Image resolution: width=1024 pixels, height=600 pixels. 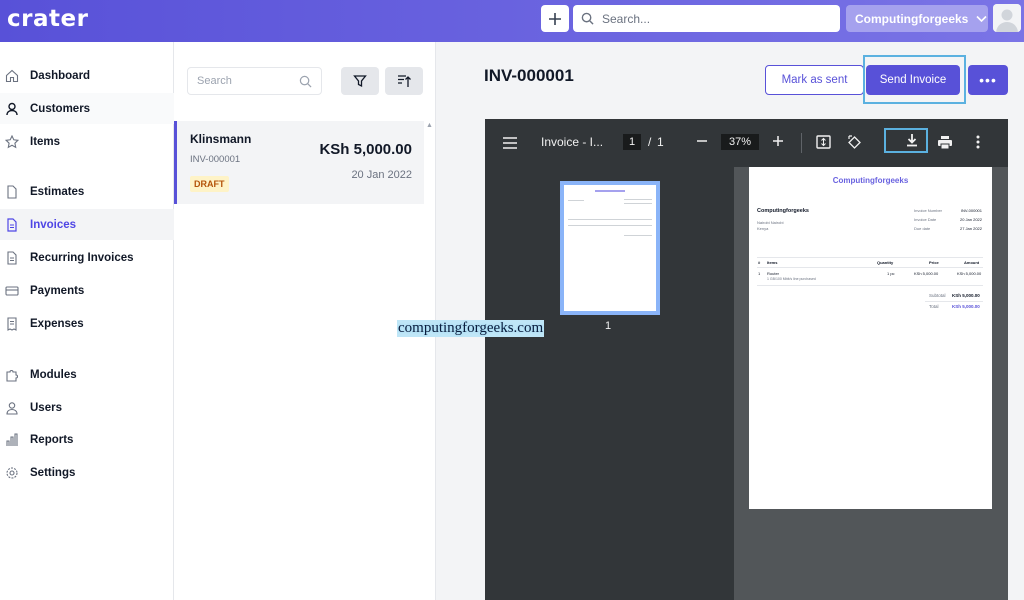 What do you see at coordinates (608, 326) in the screenshot?
I see `thumbnail-page-number: 1` at bounding box center [608, 326].